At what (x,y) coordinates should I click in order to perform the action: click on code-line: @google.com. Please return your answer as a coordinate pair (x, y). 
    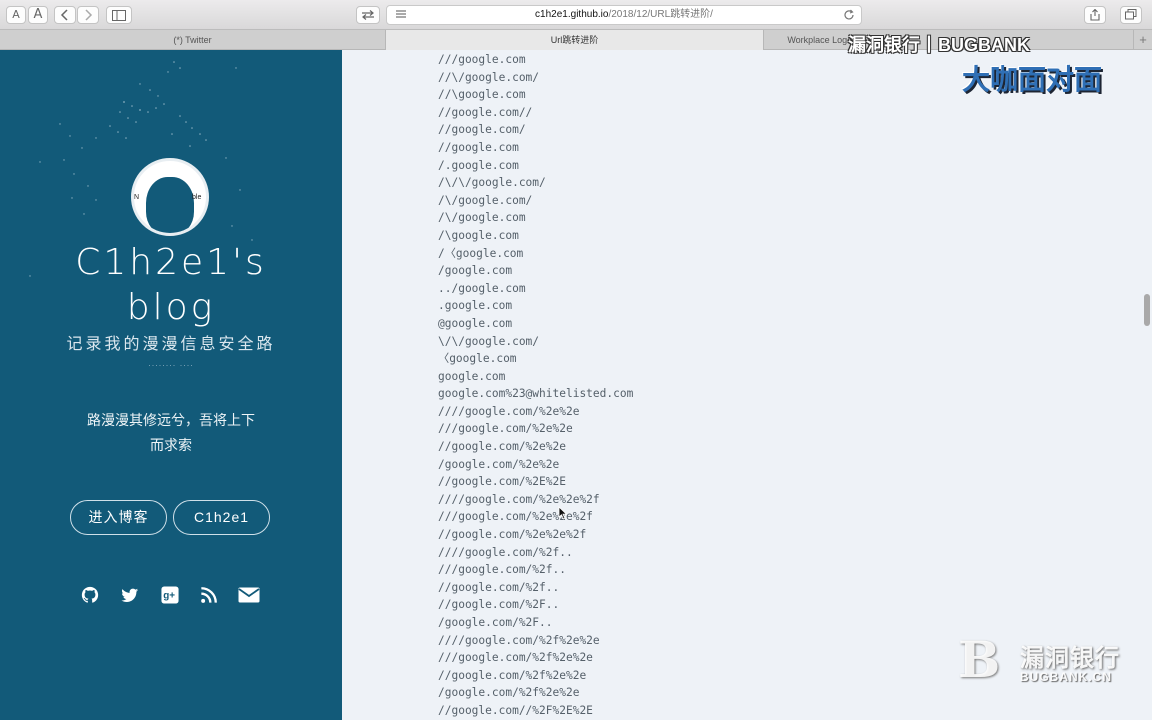
    Looking at the image, I should click on (475, 323).